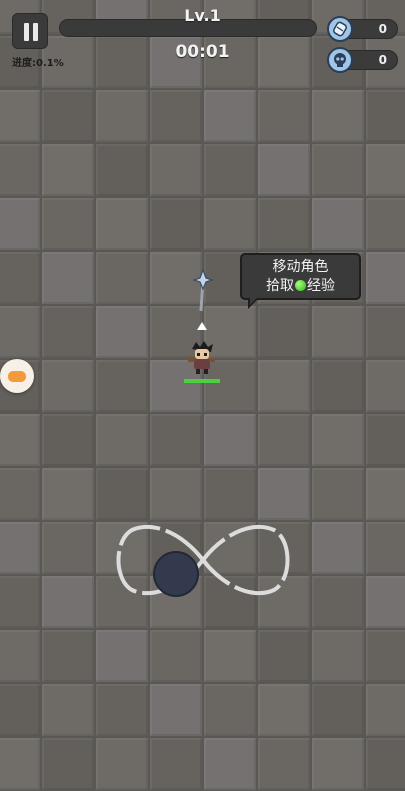 The height and width of the screenshot is (791, 405). What do you see at coordinates (362, 60) in the screenshot?
I see `kill-counter: 0` at bounding box center [362, 60].